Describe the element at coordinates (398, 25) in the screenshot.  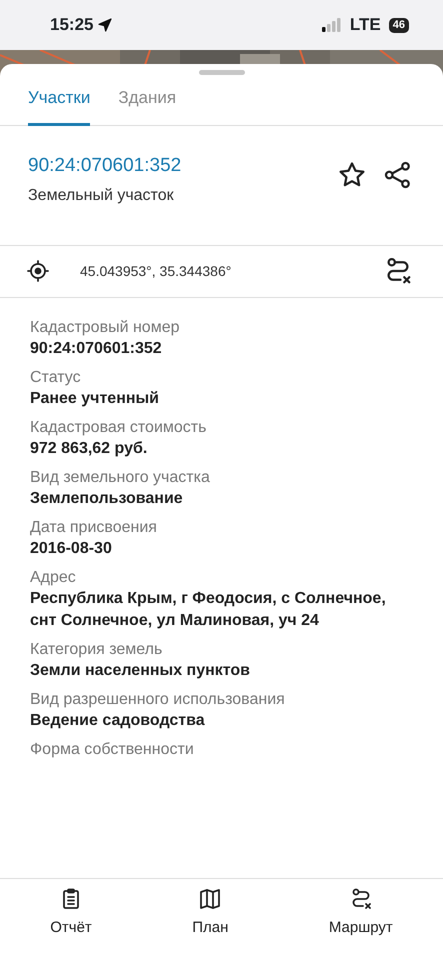
I see `battery-level: 46` at that location.